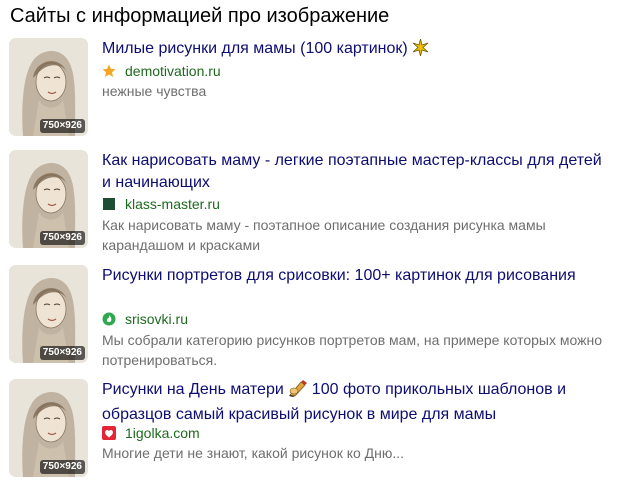 This screenshot has height=489, width=617. What do you see at coordinates (109, 433) in the screenshot?
I see `red-heart-icon` at bounding box center [109, 433].